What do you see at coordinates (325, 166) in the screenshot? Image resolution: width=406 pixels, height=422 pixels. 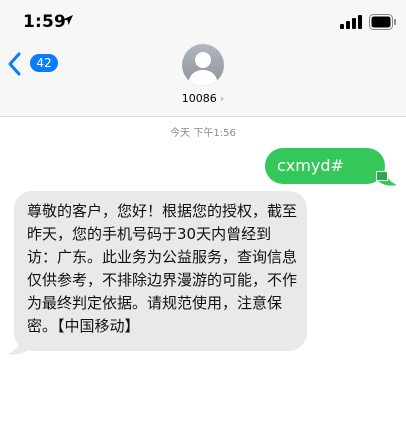 I see `sent-message-bubble: cxmyd#` at bounding box center [325, 166].